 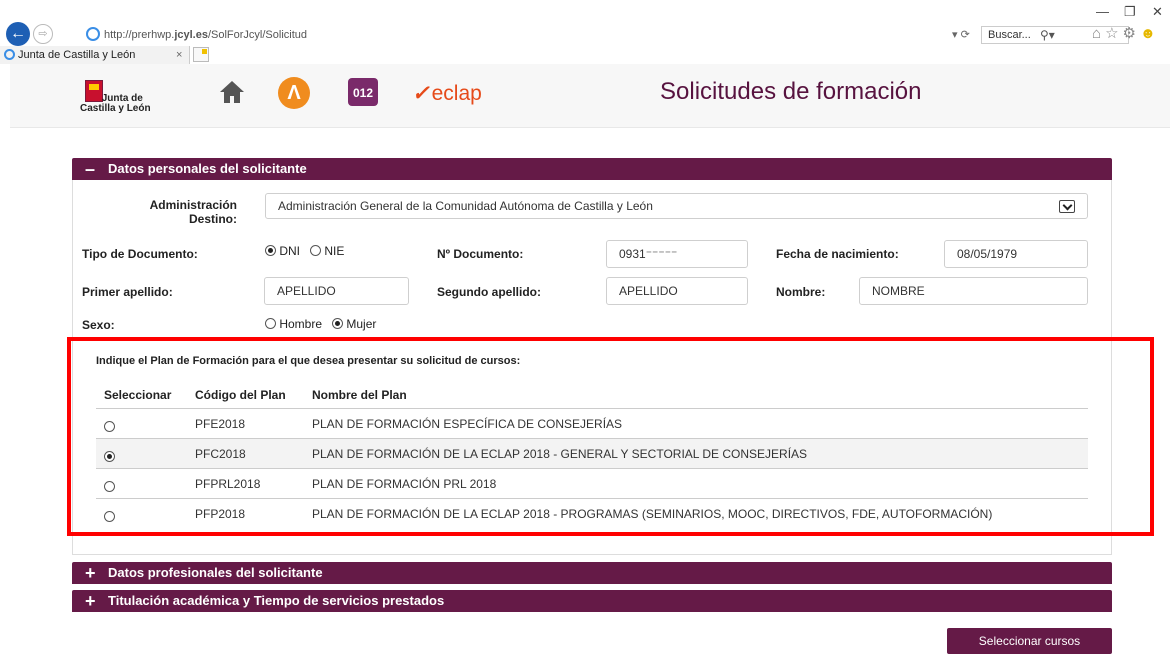 What do you see at coordinates (257, 35) in the screenshot?
I see `url-path: /SolForJcyl/Solicitud` at bounding box center [257, 35].